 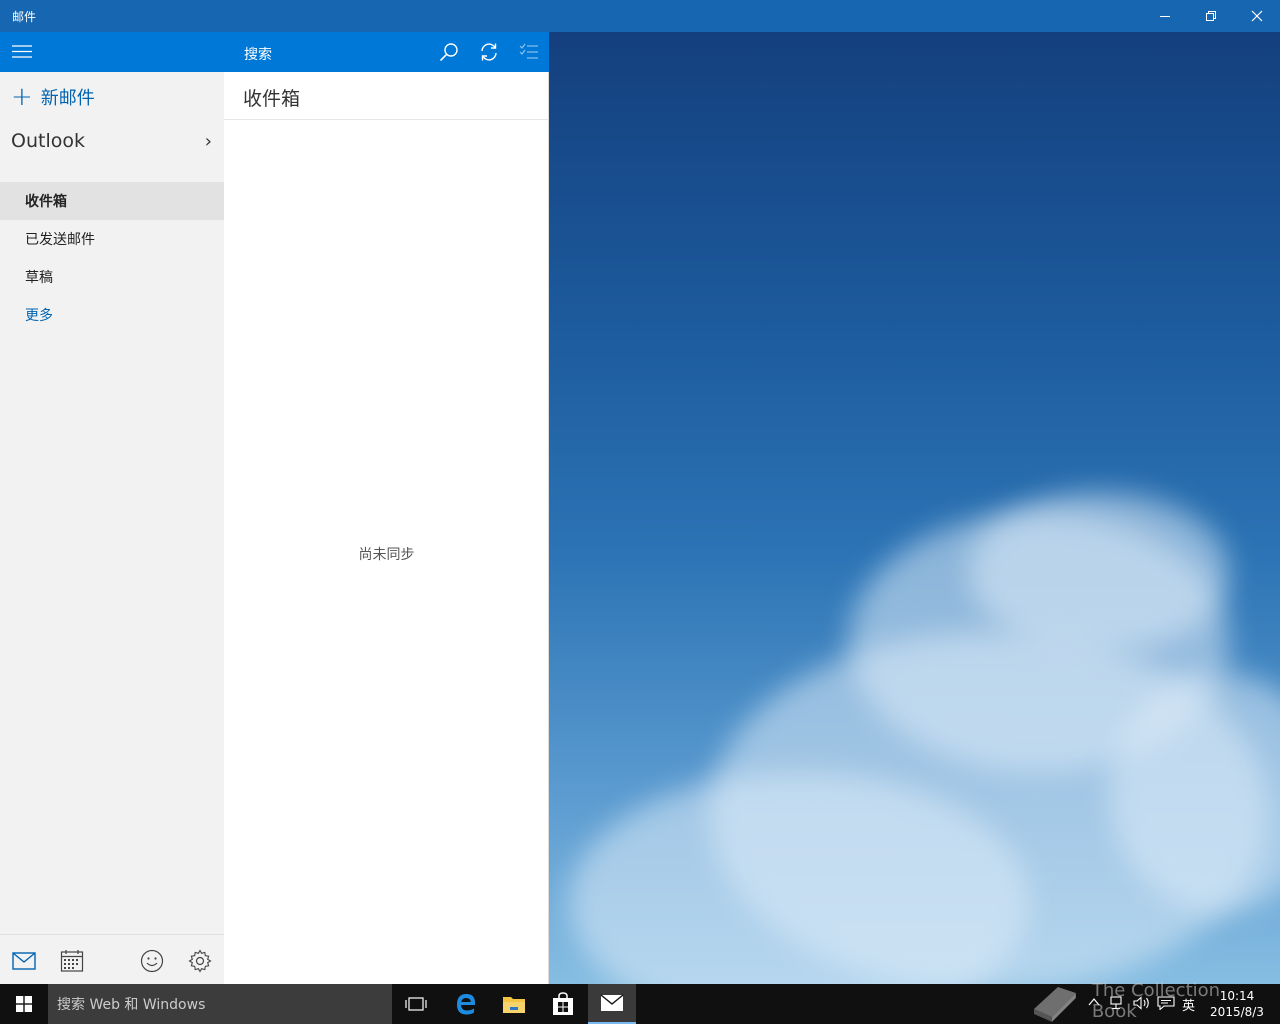 I want to click on search-button, so click(x=449, y=52).